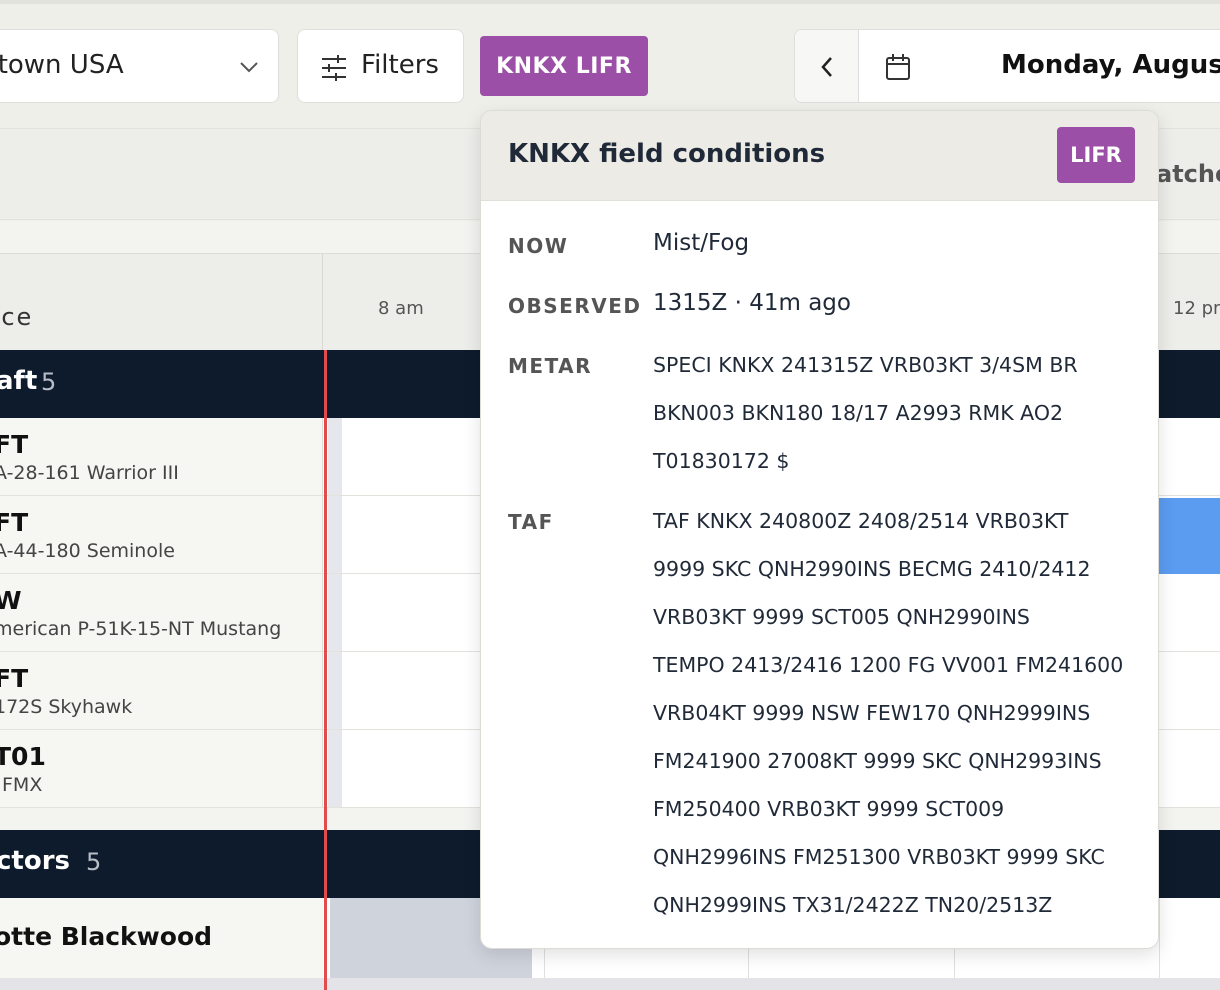  I want to click on taf-line: VRB04KT 9999 NSW FEW170 QNH2999INS, so click(872, 713).